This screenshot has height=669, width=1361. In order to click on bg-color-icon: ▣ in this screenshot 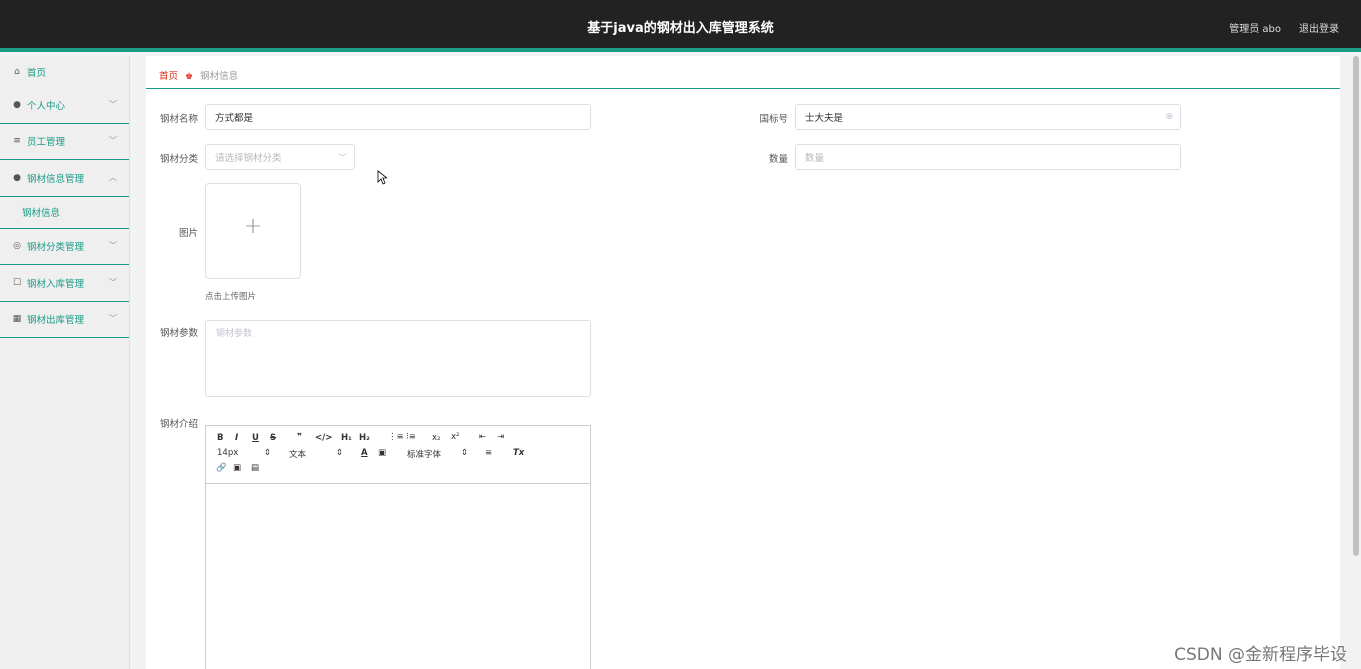, I will do `click(382, 453)`.